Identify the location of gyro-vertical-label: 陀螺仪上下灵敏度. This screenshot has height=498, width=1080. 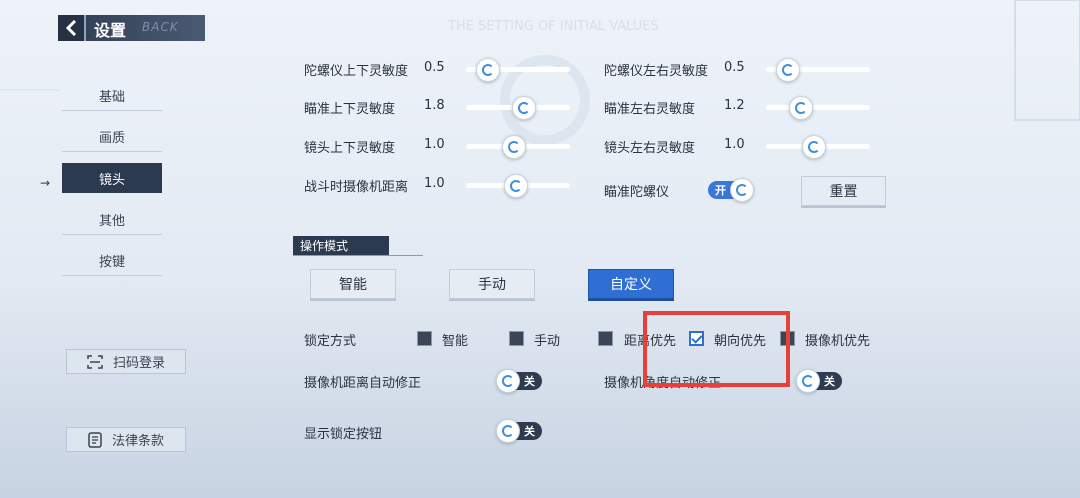
(356, 71).